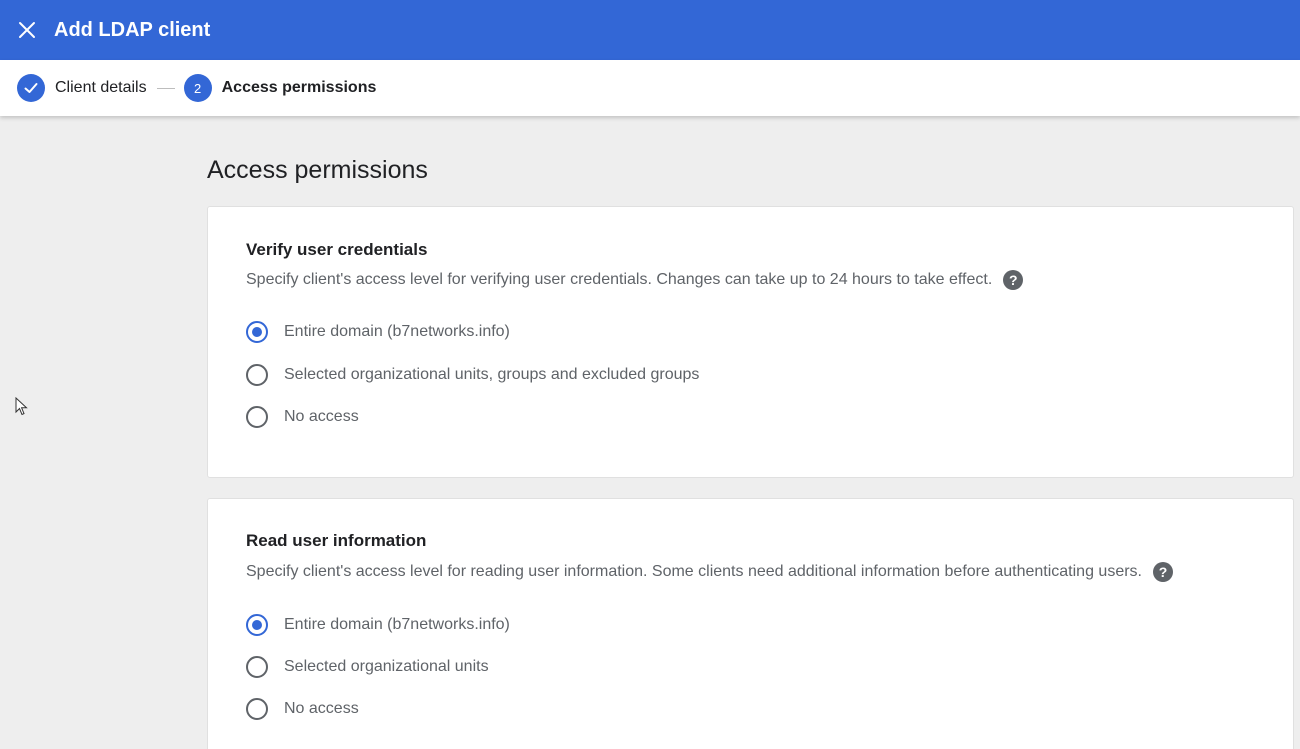 This screenshot has height=749, width=1300. What do you see at coordinates (386, 666) in the screenshot?
I see `radio-label: Selected organizational units` at bounding box center [386, 666].